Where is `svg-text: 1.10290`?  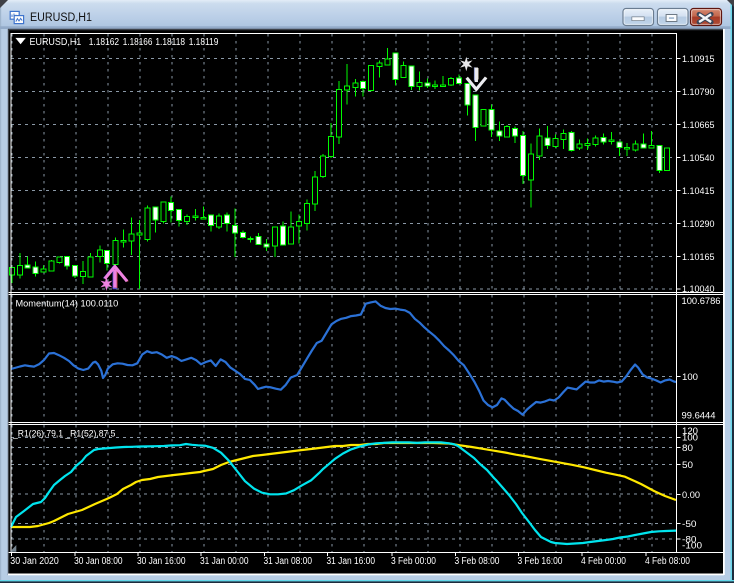 svg-text: 1.10290 is located at coordinates (698, 224).